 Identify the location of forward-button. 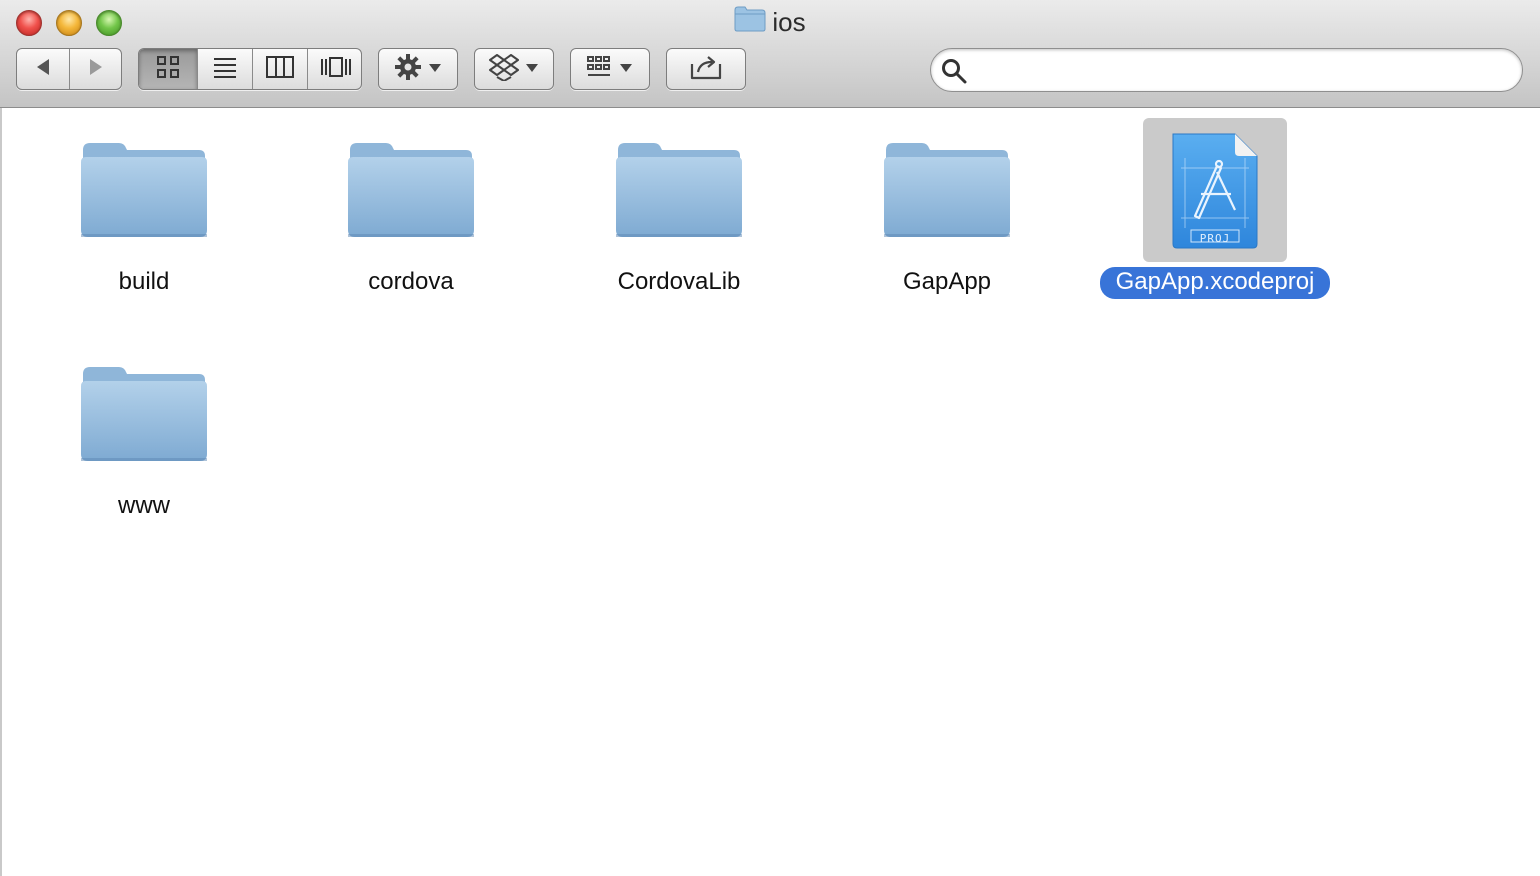
(96, 69).